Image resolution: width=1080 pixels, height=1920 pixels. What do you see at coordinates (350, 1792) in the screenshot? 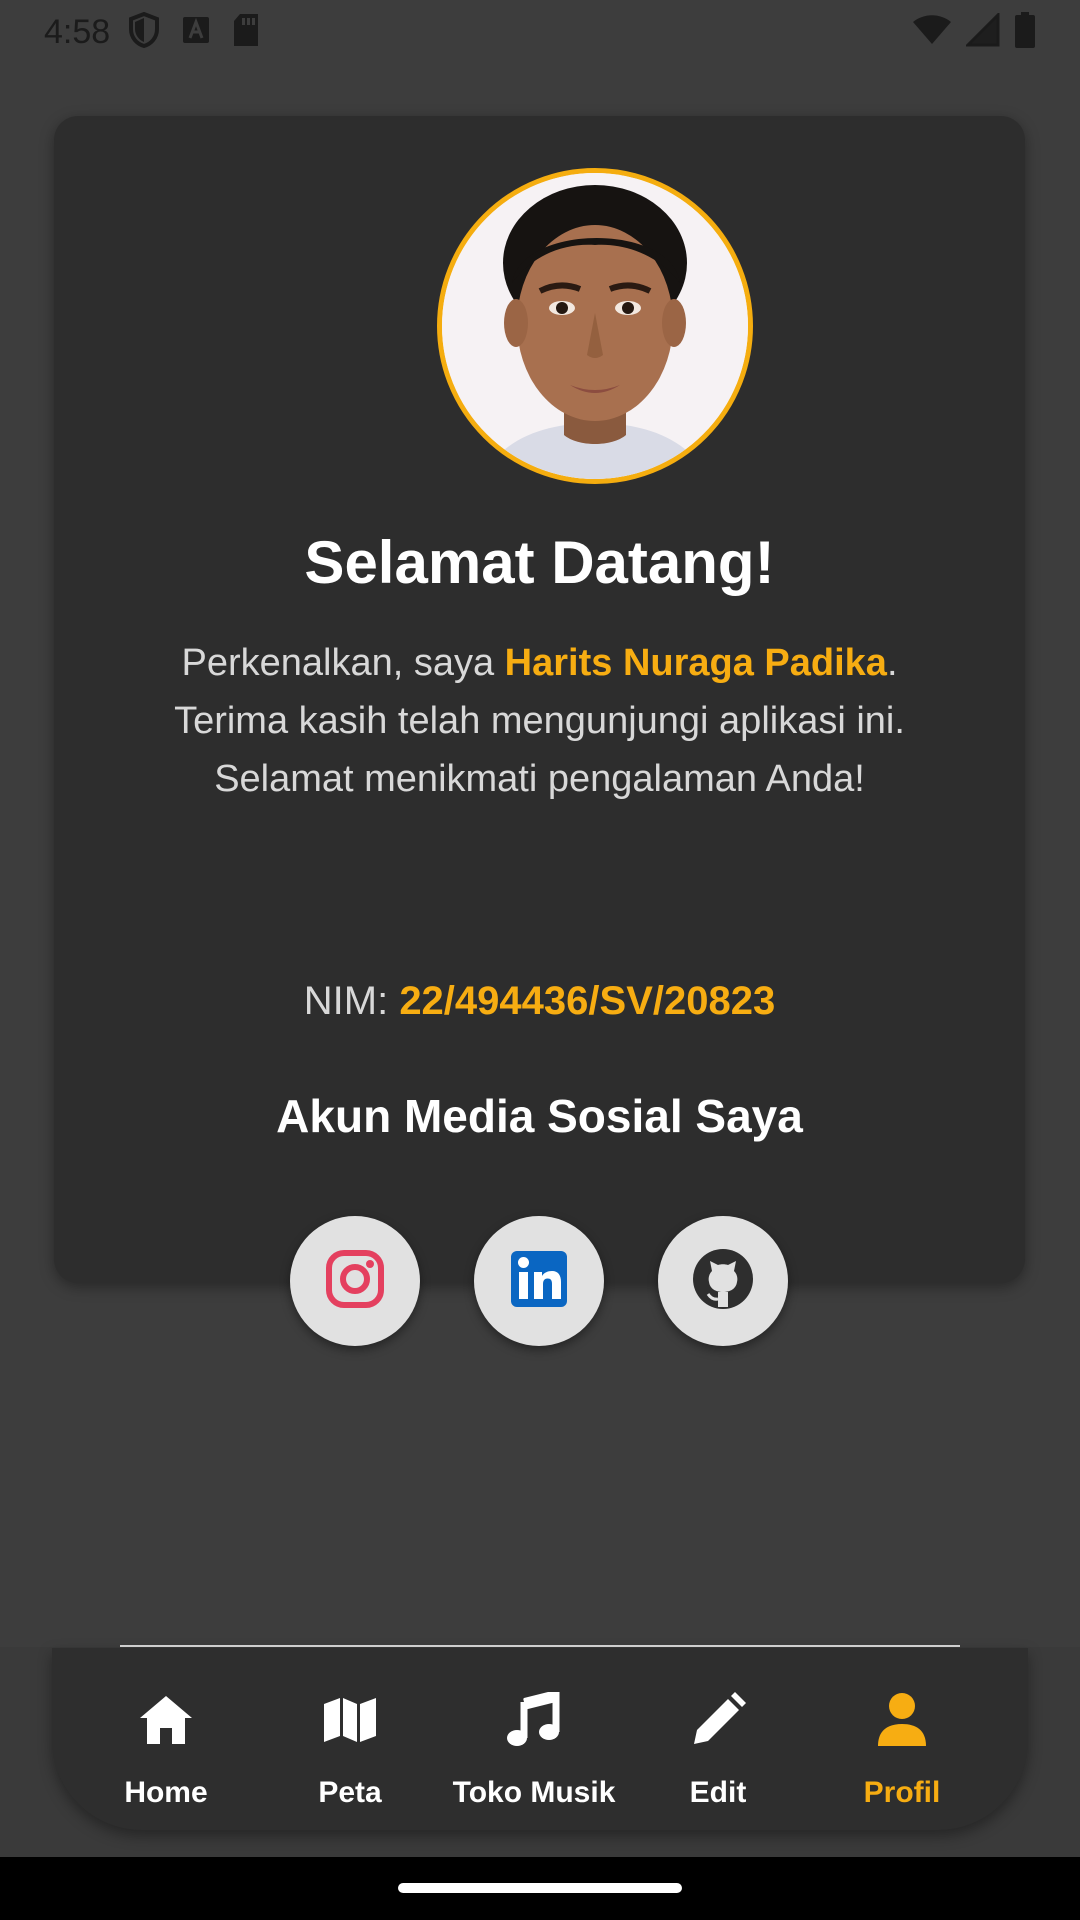
I see `nav-label-peta: Peta` at bounding box center [350, 1792].